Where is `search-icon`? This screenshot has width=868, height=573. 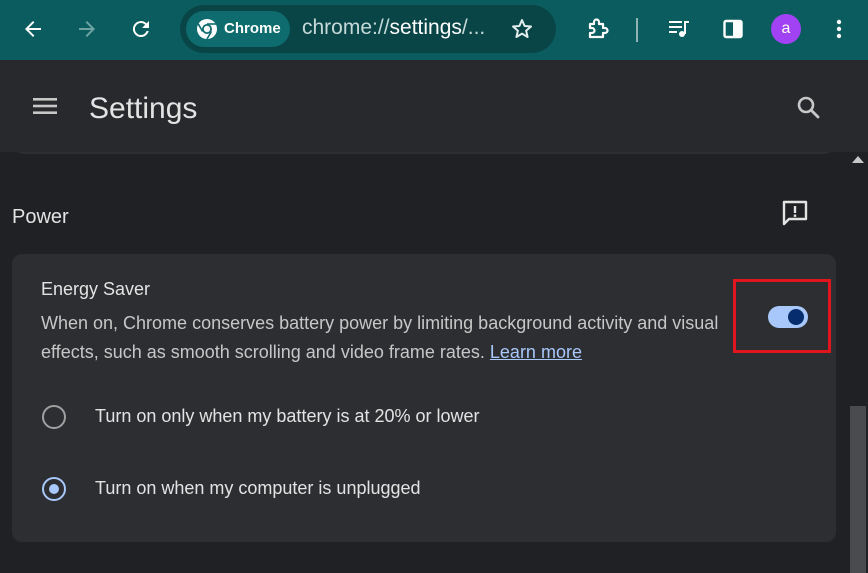
search-icon is located at coordinates (808, 107).